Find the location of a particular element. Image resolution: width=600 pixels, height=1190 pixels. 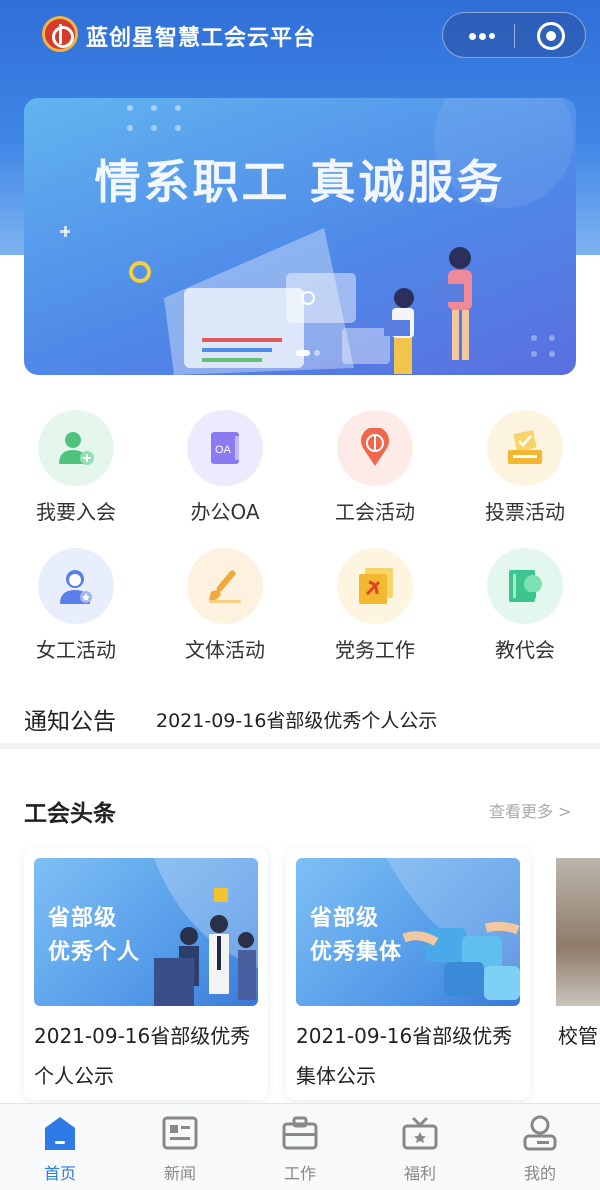

close-circle-icon is located at coordinates (551, 36).